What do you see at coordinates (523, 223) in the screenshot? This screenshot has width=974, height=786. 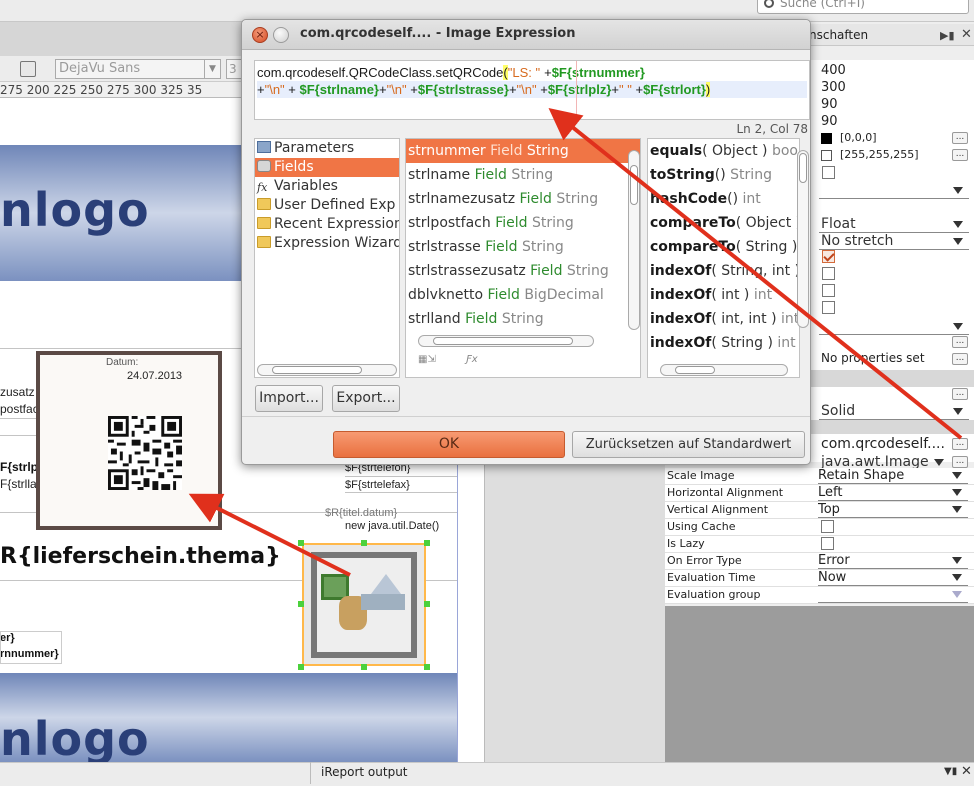 I see `field-item: strlpostfach Field String` at bounding box center [523, 223].